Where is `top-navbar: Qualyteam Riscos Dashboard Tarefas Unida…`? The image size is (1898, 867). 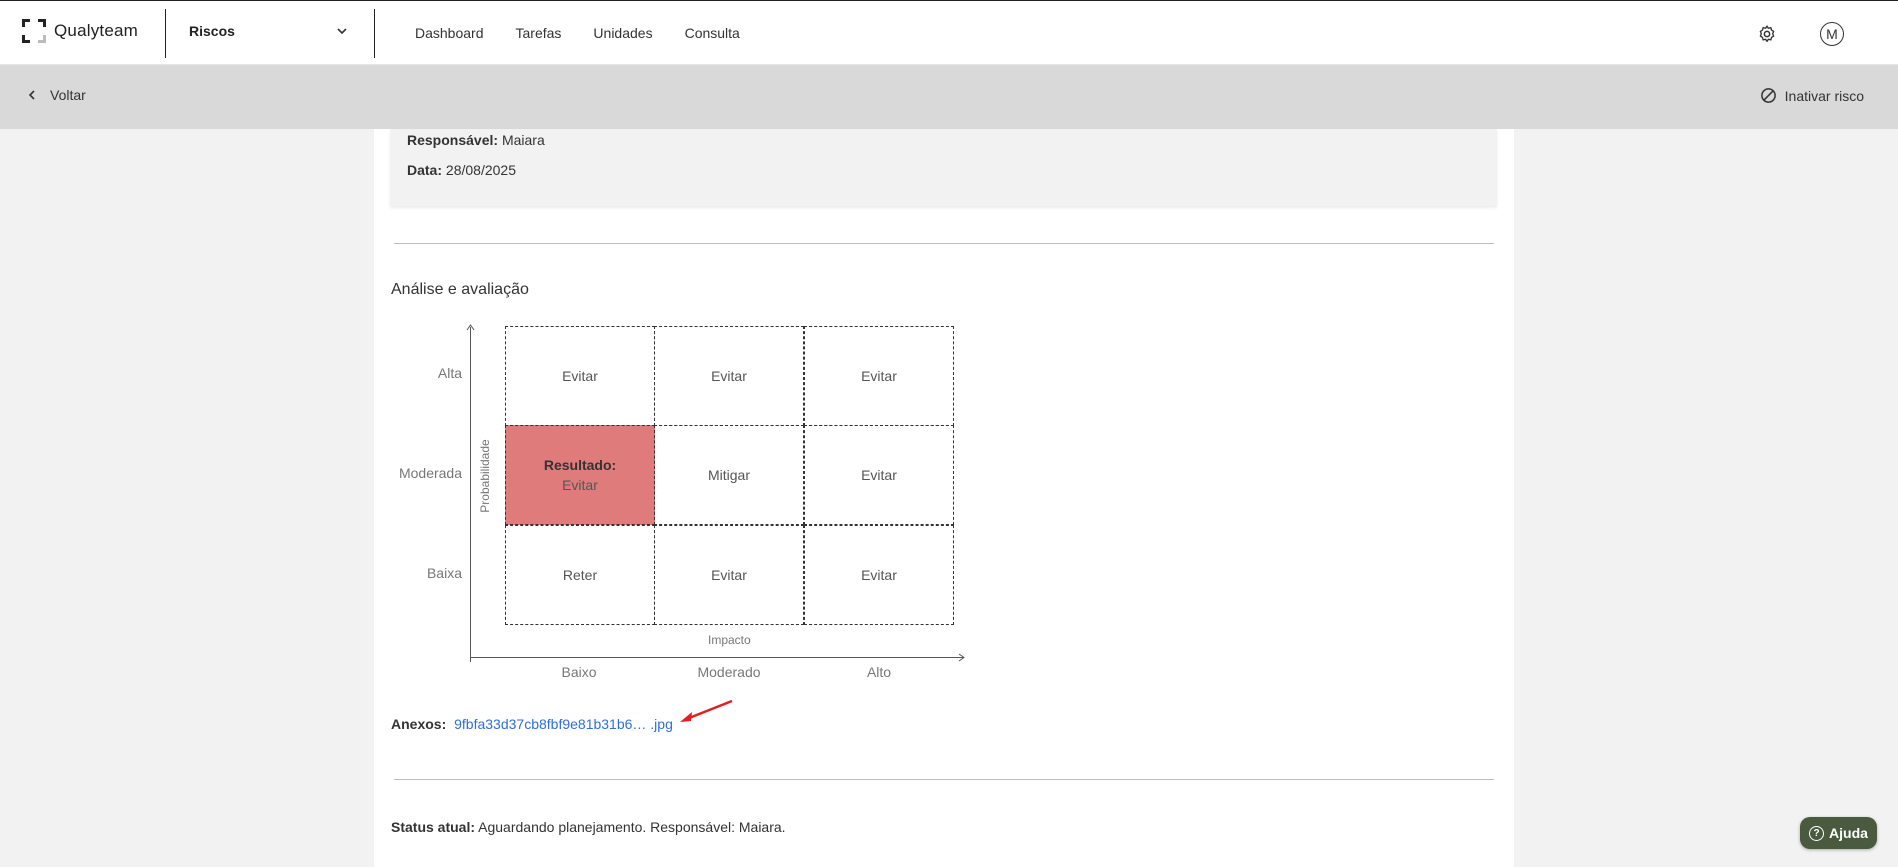 top-navbar: Qualyteam Riscos Dashboard Tarefas Unida… is located at coordinates (949, 32).